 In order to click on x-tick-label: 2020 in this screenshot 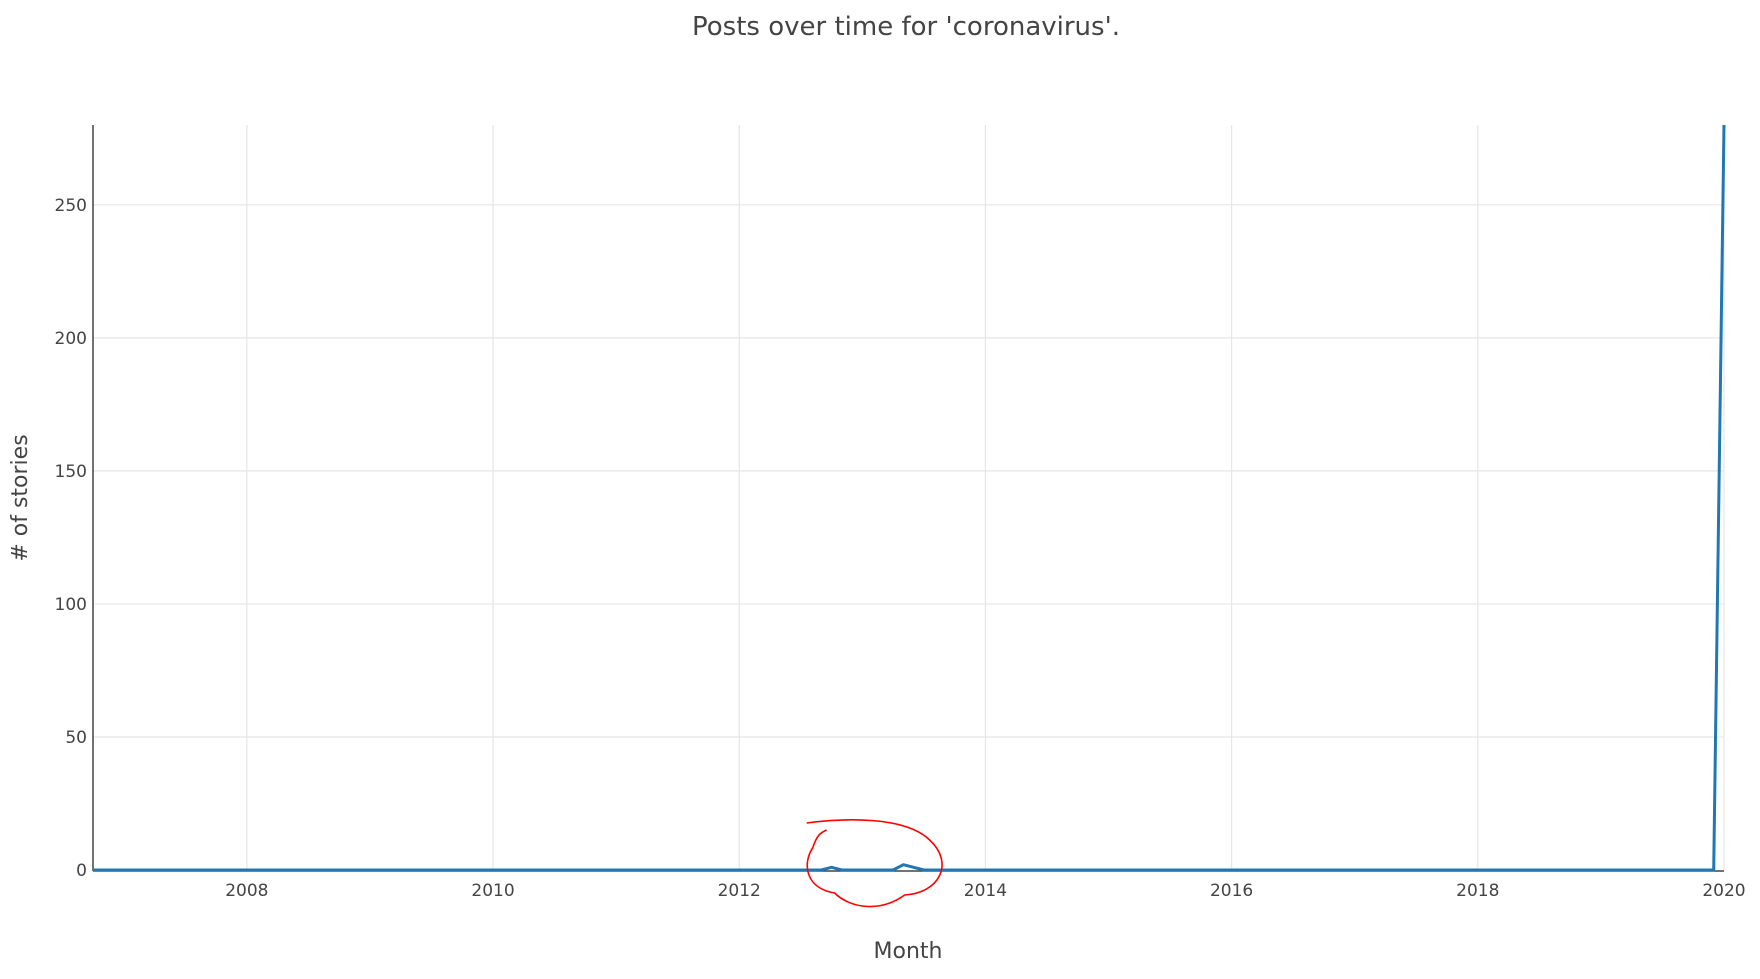, I will do `click(1723, 891)`.